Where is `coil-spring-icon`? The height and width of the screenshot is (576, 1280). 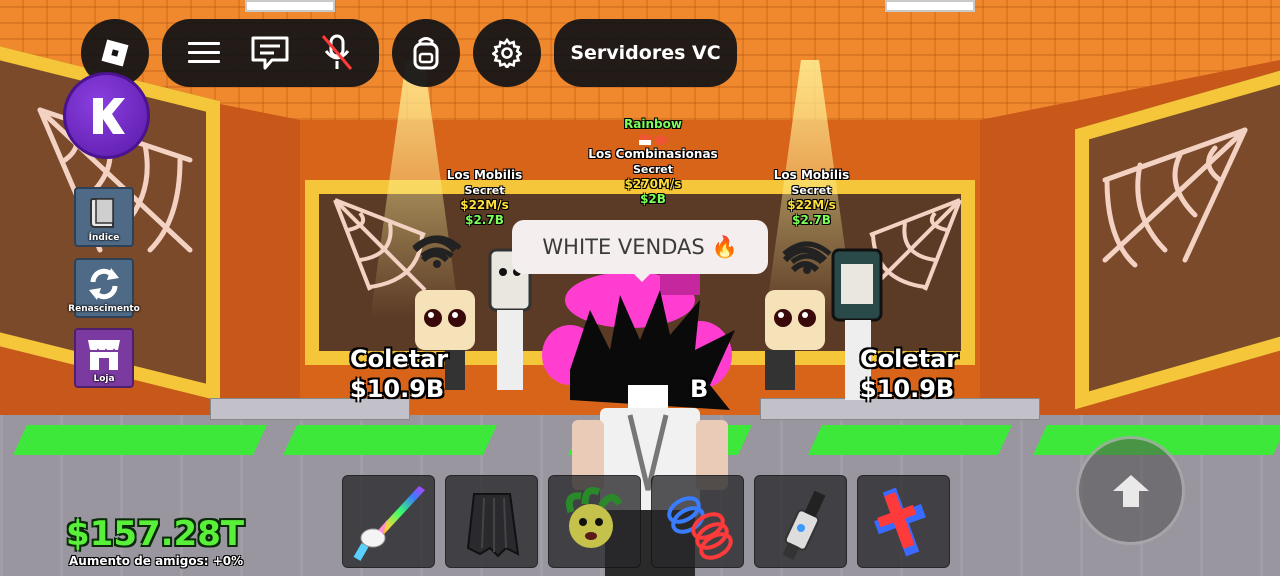 coil-spring-icon is located at coordinates (699, 527).